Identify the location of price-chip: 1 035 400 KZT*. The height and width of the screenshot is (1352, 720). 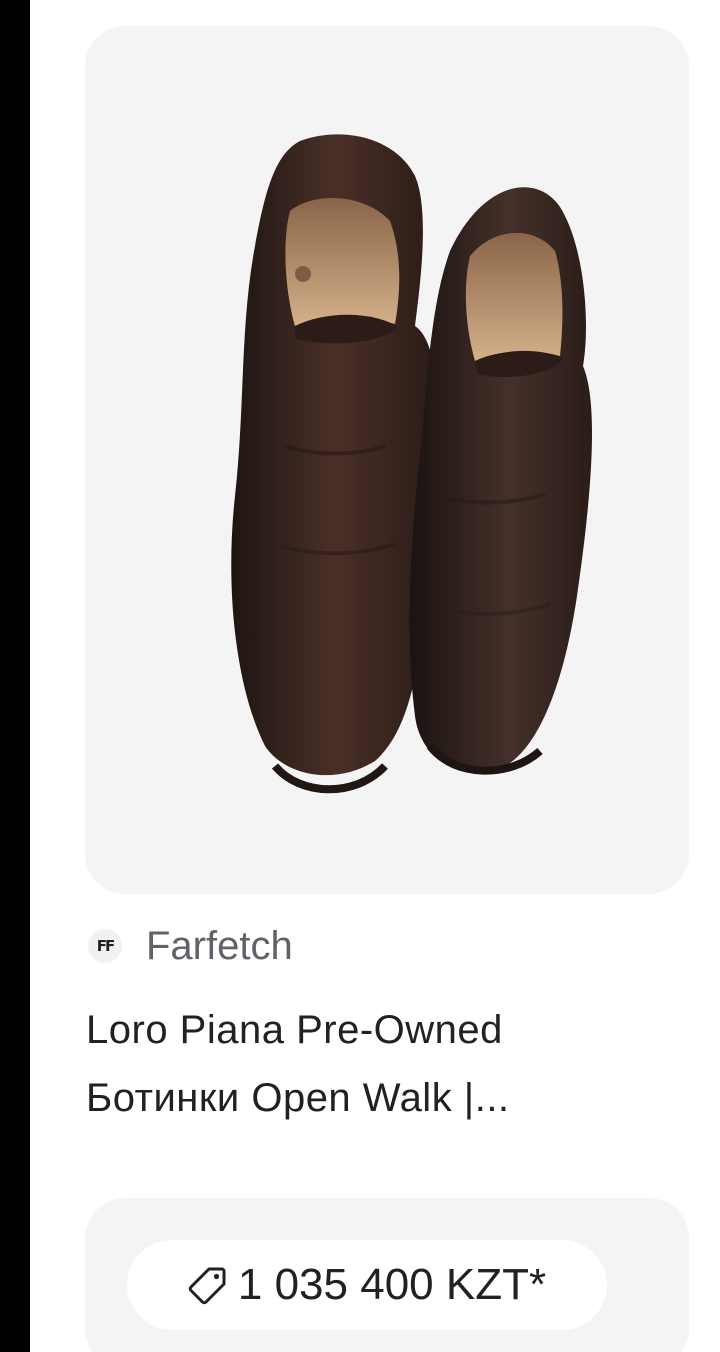
(367, 1285).